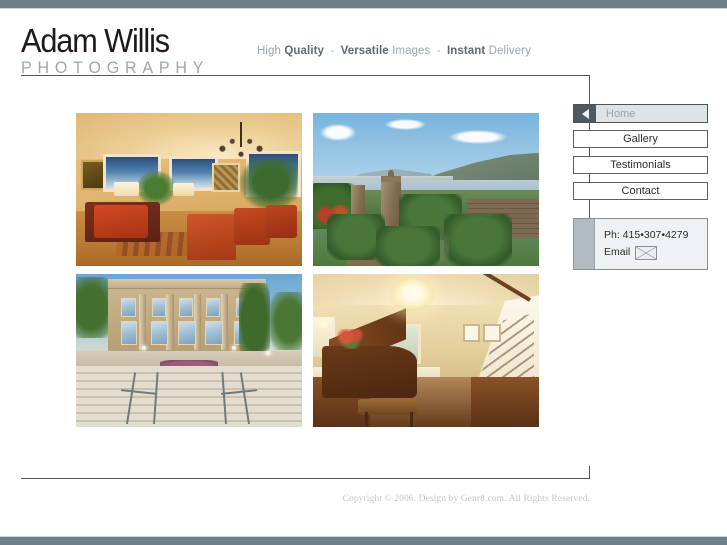 The width and height of the screenshot is (727, 545). I want to click on nav-item-contact-label: Contact, so click(640, 191).